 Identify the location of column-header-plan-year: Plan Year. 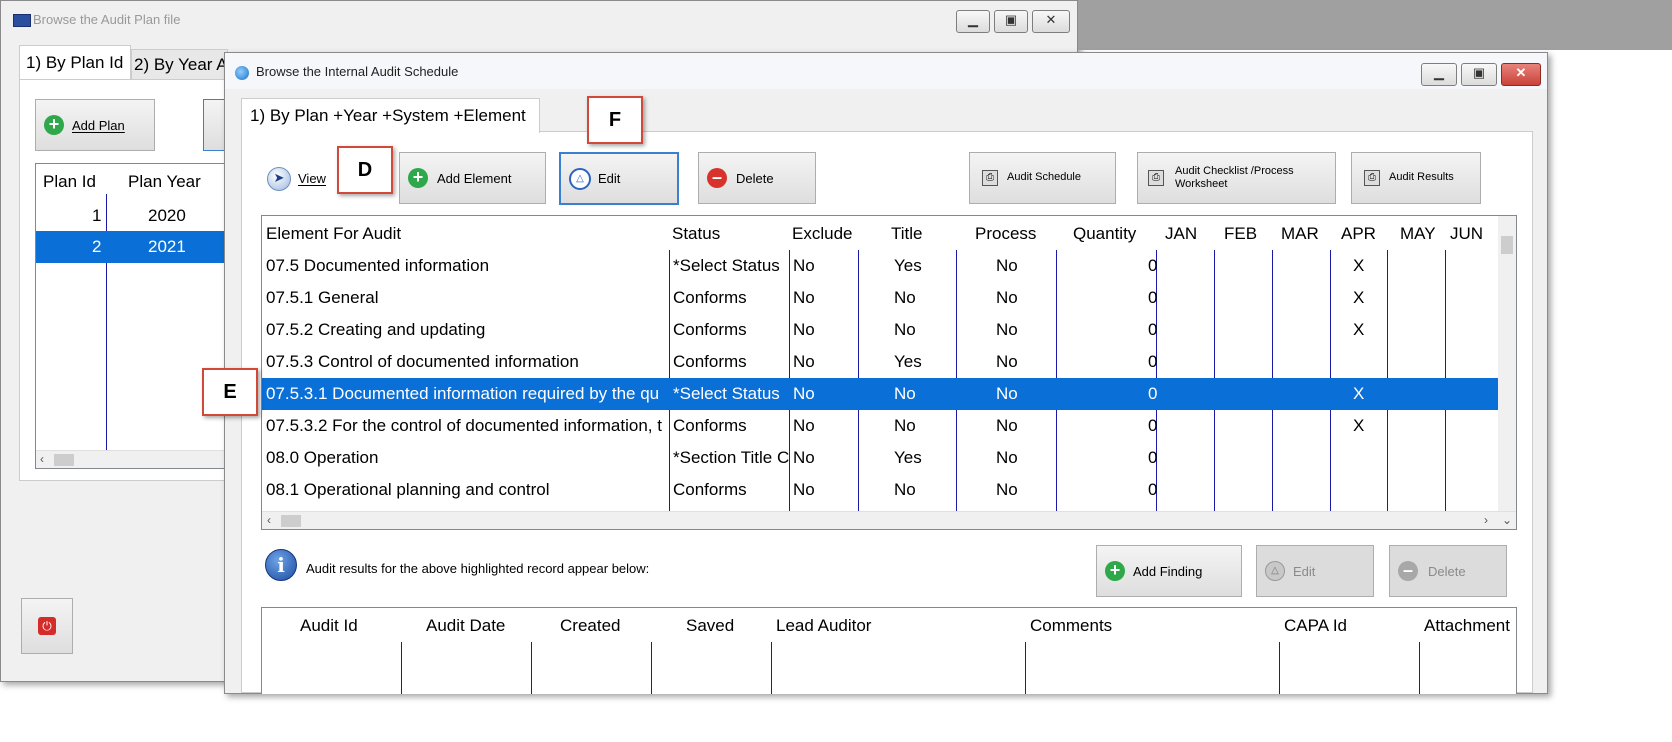
(164, 182).